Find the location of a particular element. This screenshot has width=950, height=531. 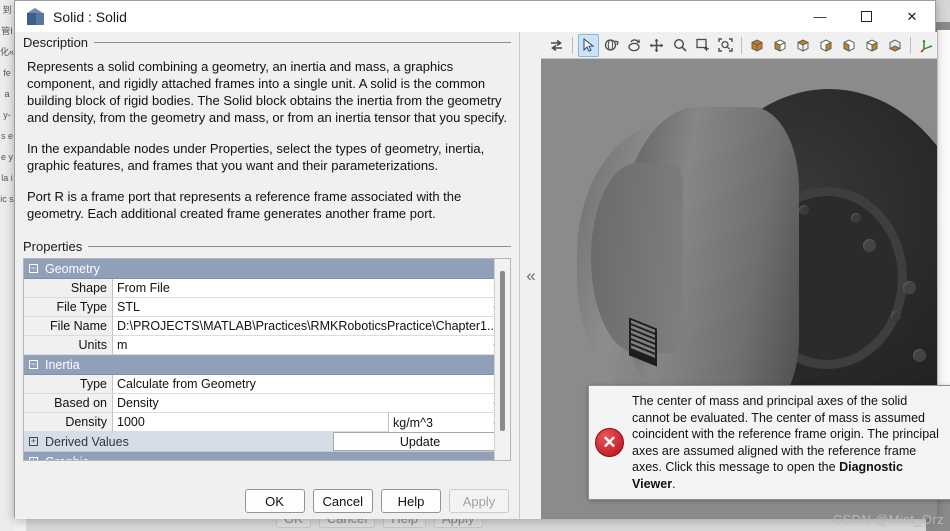

property-row-file-type: File Type STL is located at coordinates (267, 307).